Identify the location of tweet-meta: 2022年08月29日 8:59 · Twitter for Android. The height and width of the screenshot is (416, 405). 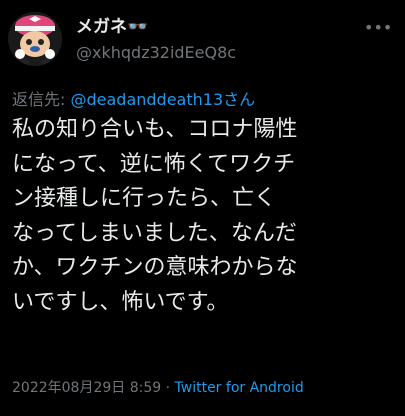
(158, 388).